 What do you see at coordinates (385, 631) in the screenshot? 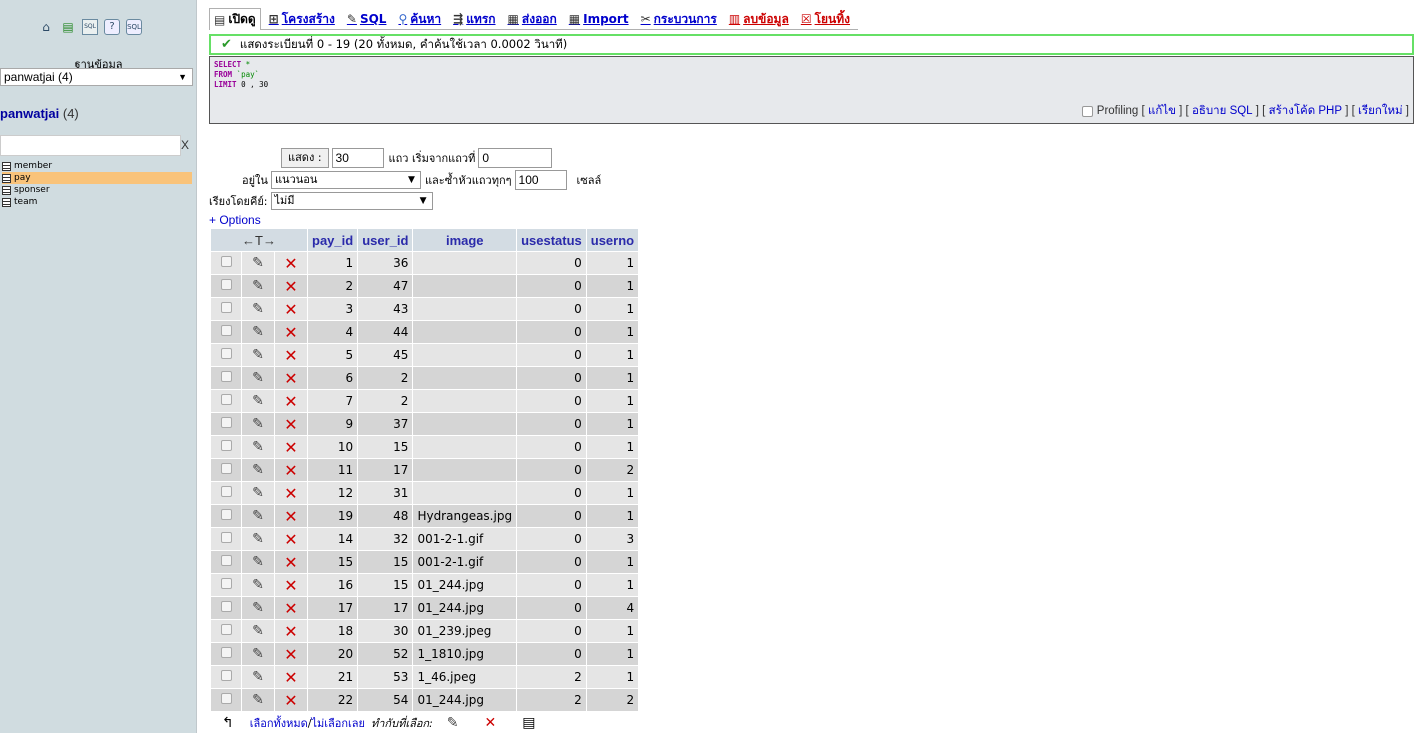
I see `cell-user_id: 30` at bounding box center [385, 631].